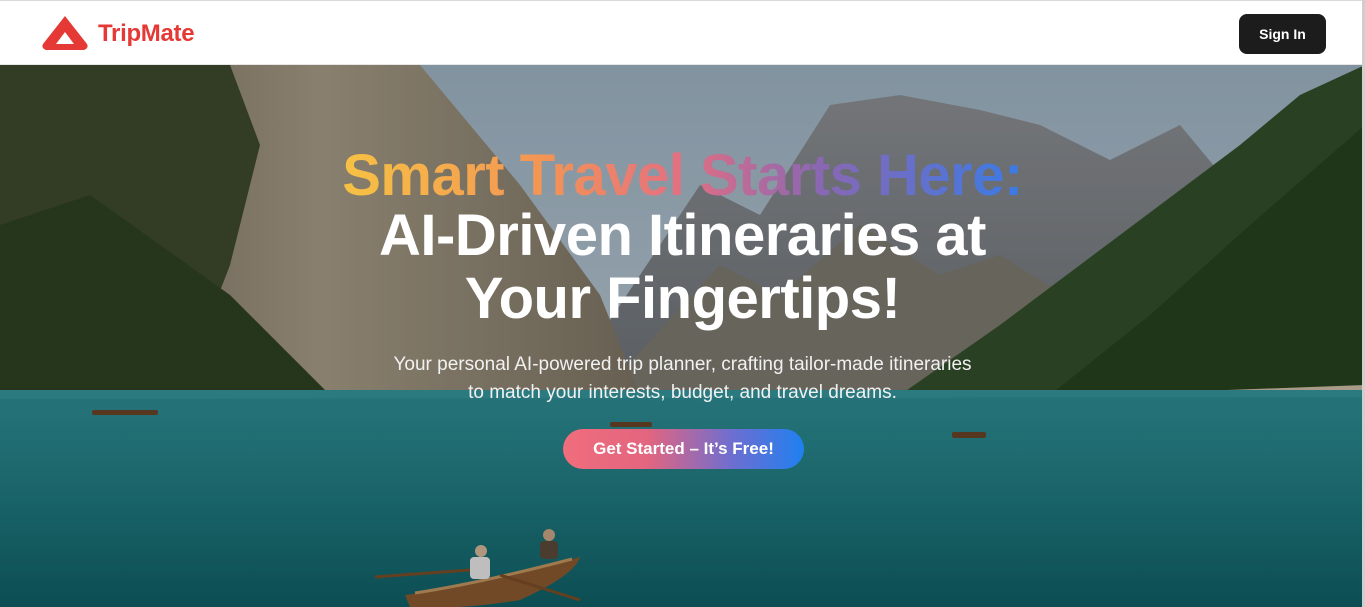  I want to click on get-started-button: Get Started – It’s Free!, so click(683, 449).